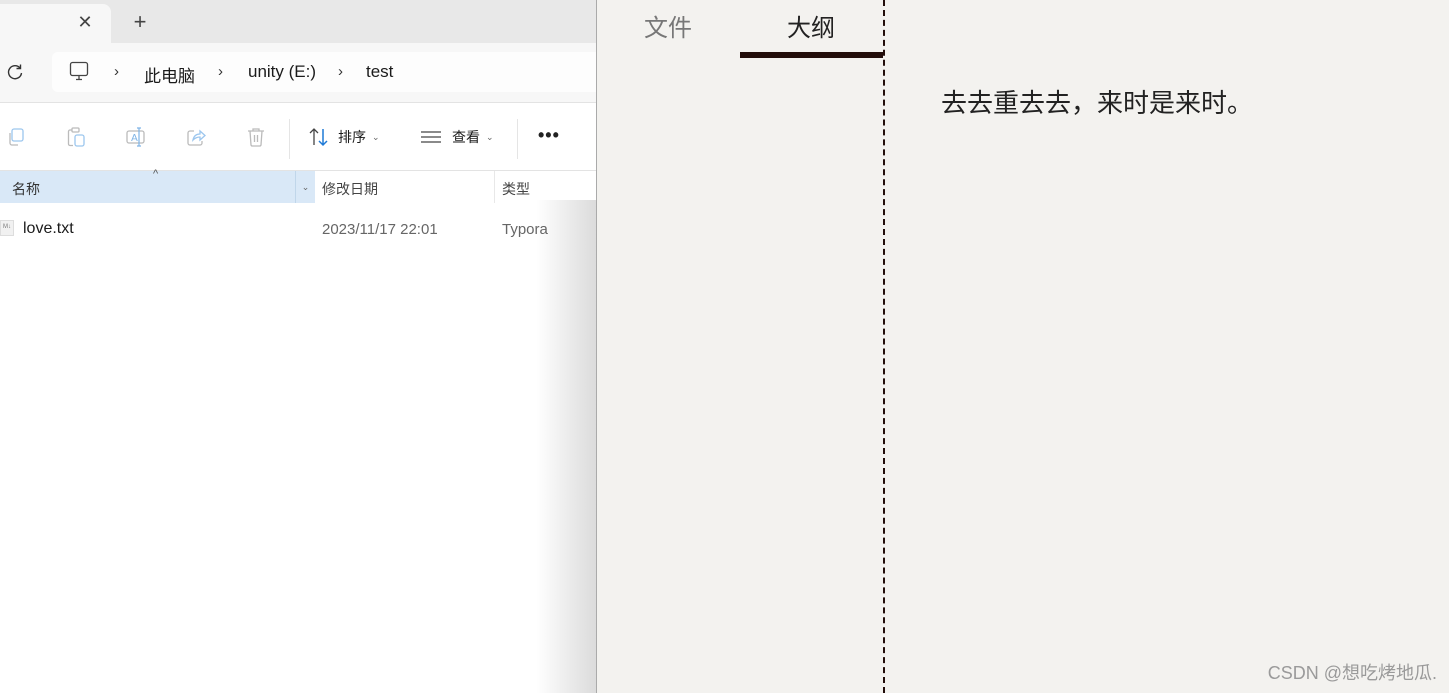 This screenshot has height=693, width=1449. What do you see at coordinates (324, 72) in the screenshot?
I see `address-bar: › 此电脑 › unity (E:) › test` at bounding box center [324, 72].